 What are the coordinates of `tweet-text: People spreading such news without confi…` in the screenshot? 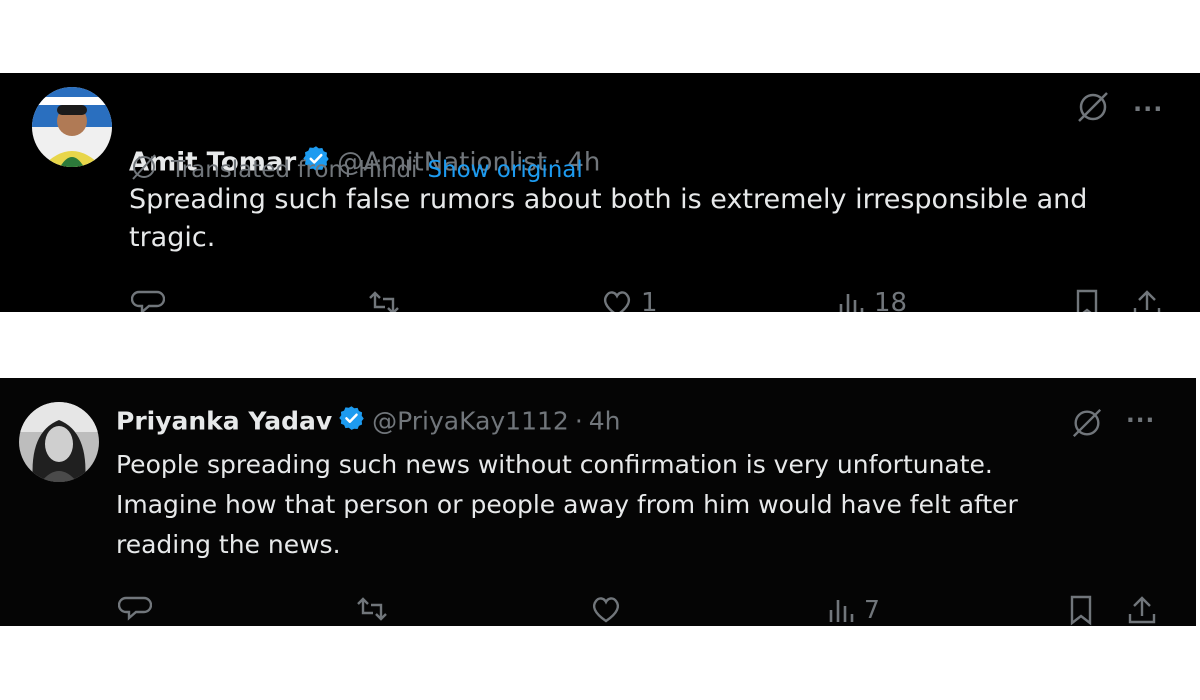 It's located at (567, 504).